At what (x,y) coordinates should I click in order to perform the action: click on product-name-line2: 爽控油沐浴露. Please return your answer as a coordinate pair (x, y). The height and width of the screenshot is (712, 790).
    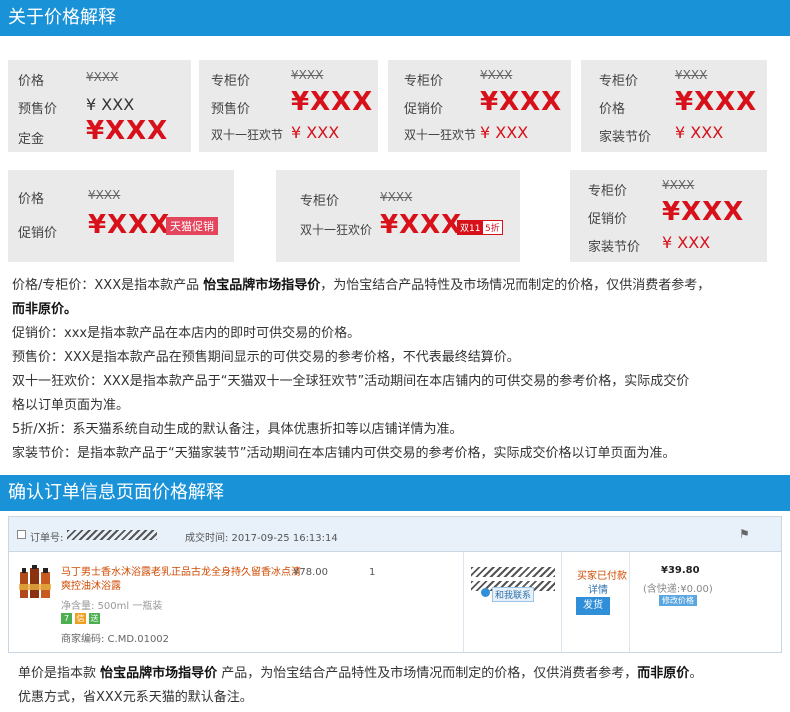
    Looking at the image, I should click on (91, 584).